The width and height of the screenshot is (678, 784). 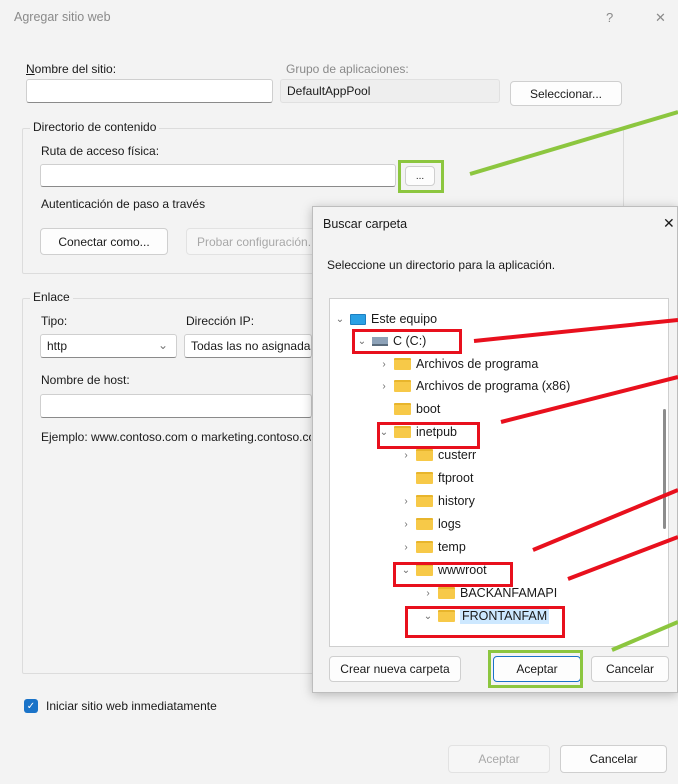 I want to click on tree-item-label: boot, so click(x=428, y=409).